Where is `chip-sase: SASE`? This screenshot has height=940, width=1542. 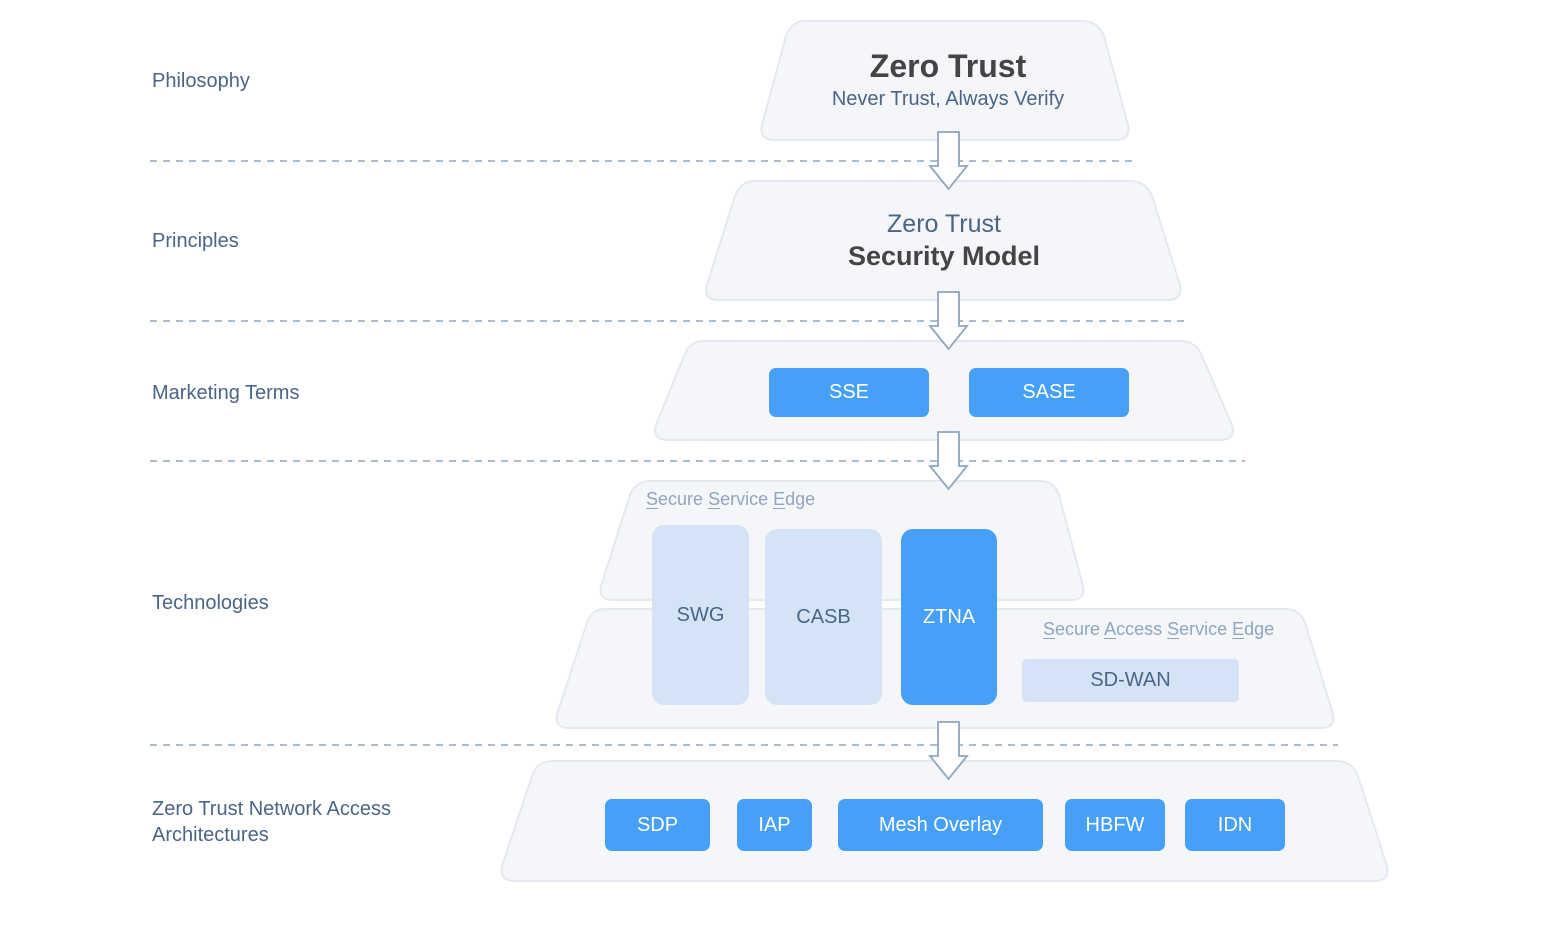 chip-sase: SASE is located at coordinates (1049, 392).